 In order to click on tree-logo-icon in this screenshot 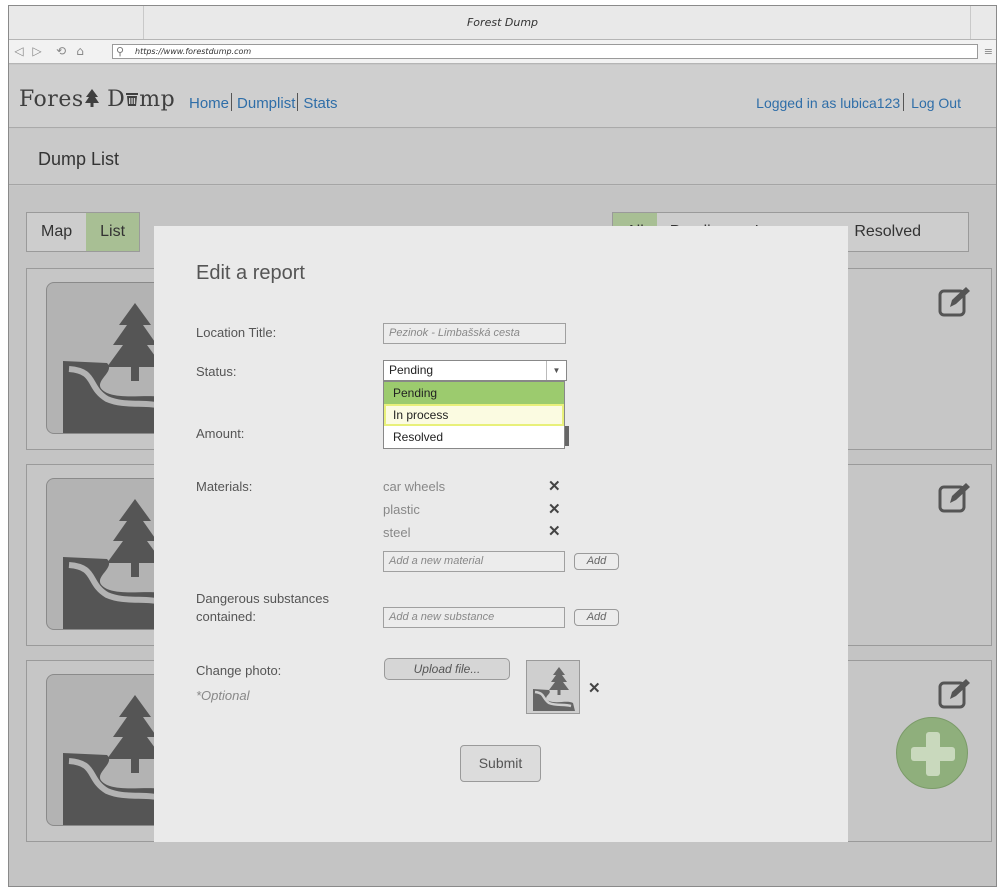, I will do `click(91, 98)`.